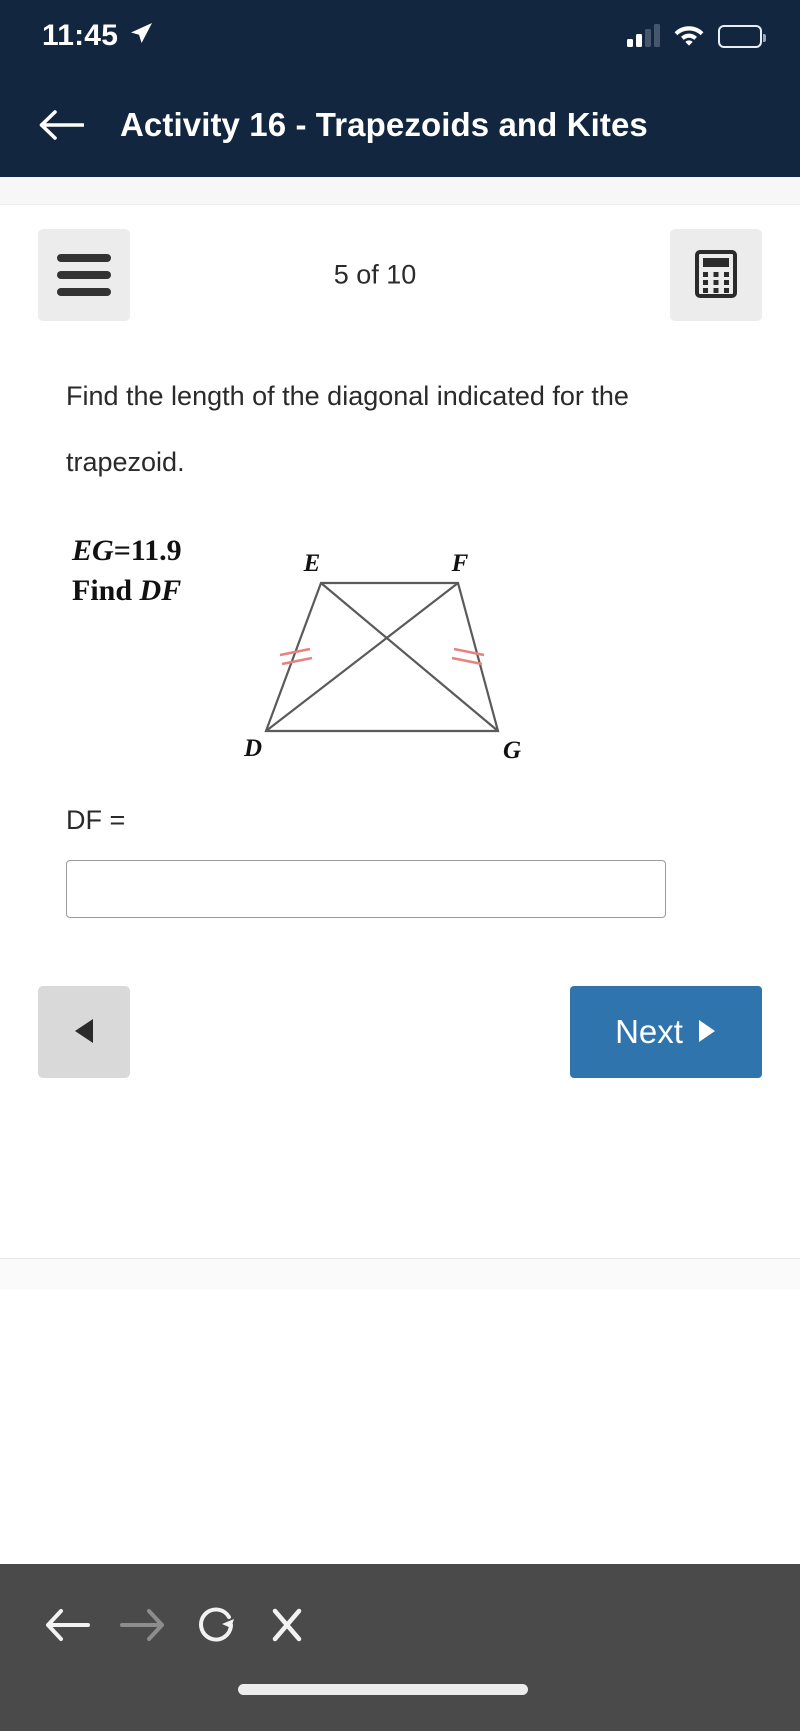 The image size is (800, 1731). I want to click on given-find-word: Find, so click(102, 591).